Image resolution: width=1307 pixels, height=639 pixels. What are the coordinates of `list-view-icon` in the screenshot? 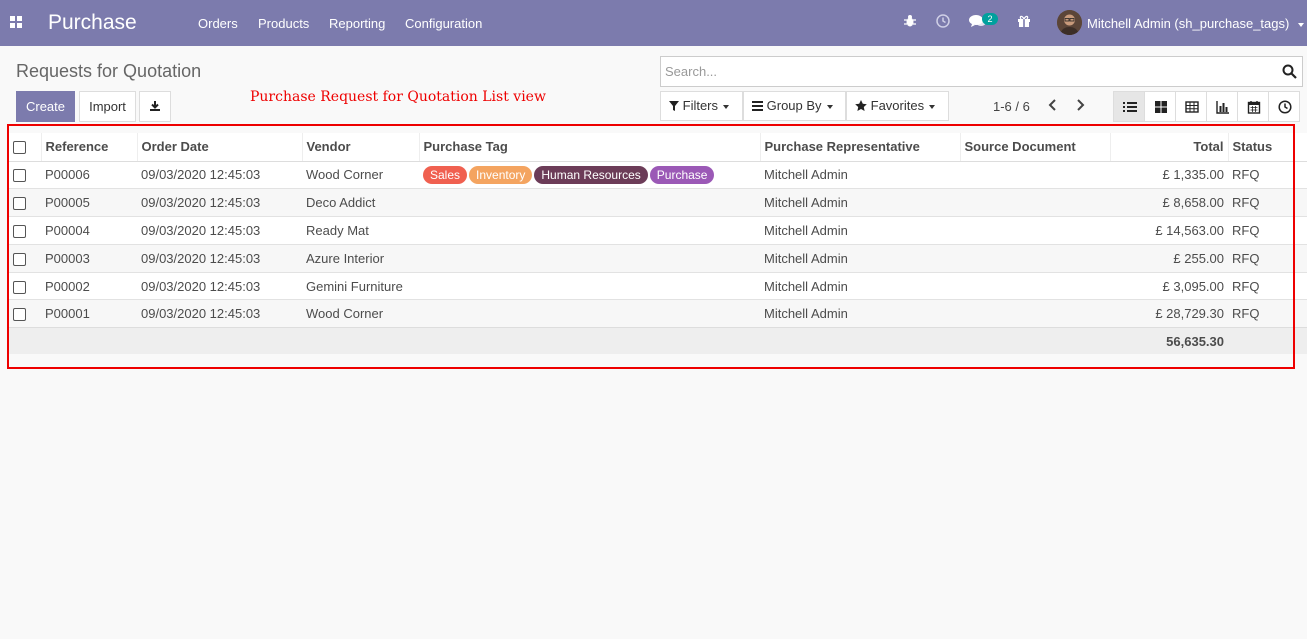 It's located at (1130, 107).